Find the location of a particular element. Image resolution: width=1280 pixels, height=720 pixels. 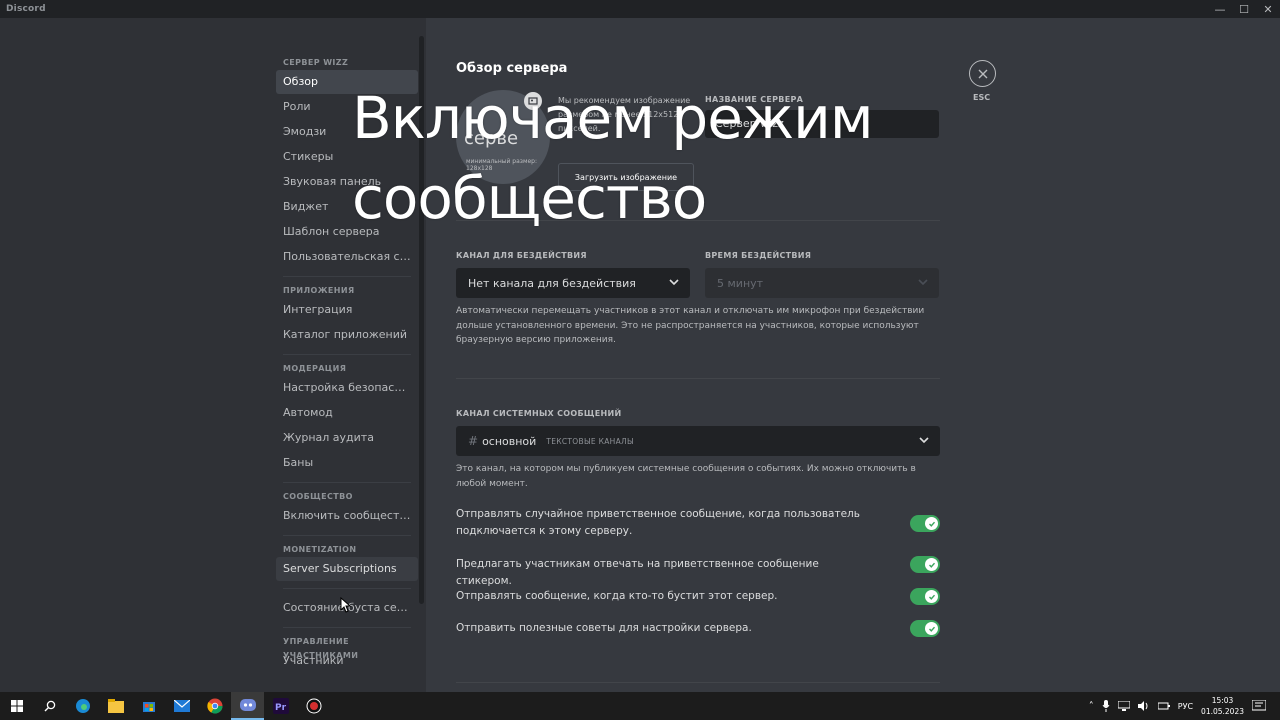

window-controls: — ☐ ✕ is located at coordinates (1244, 9).